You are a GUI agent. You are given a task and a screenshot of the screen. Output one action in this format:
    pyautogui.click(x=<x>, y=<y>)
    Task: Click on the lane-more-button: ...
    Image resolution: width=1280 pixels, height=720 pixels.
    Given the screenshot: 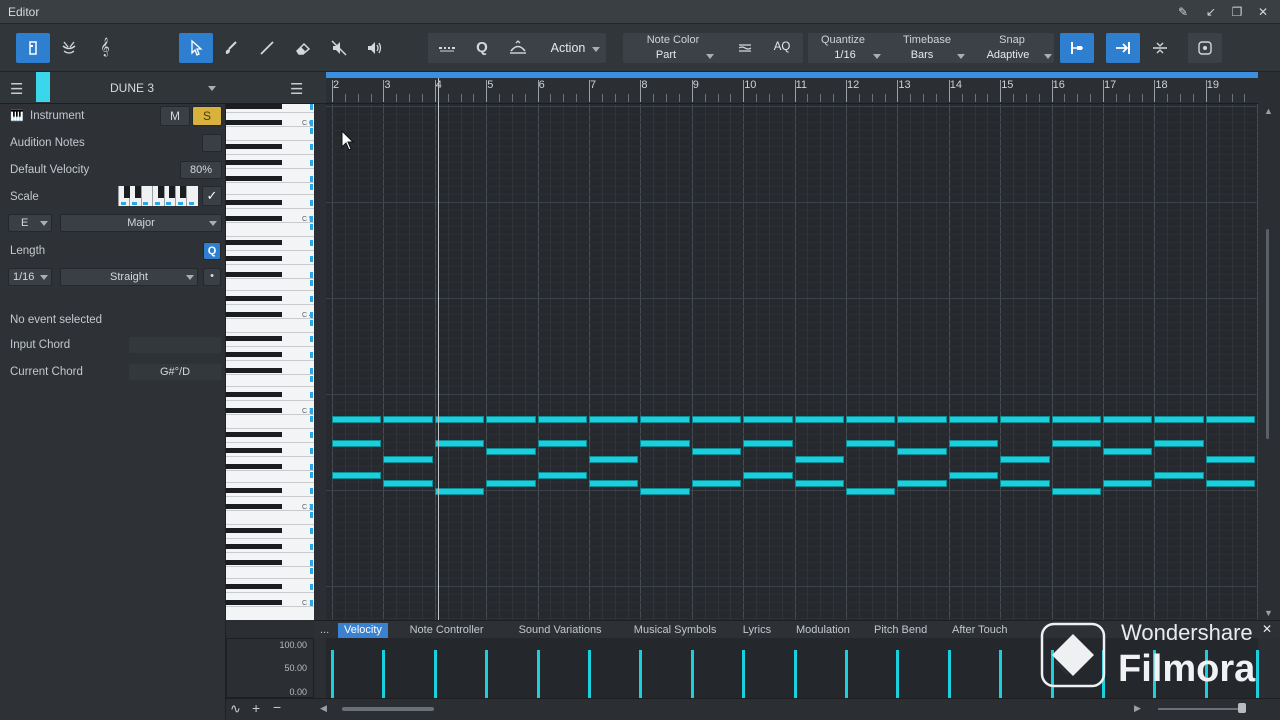 What is the action you would take?
    pyautogui.click(x=324, y=630)
    